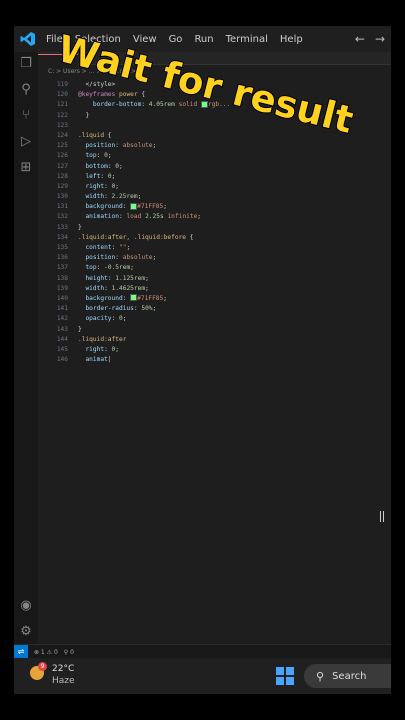  Describe the element at coordinates (26, 632) in the screenshot. I see `settings-gear-icon: ⚙` at that location.